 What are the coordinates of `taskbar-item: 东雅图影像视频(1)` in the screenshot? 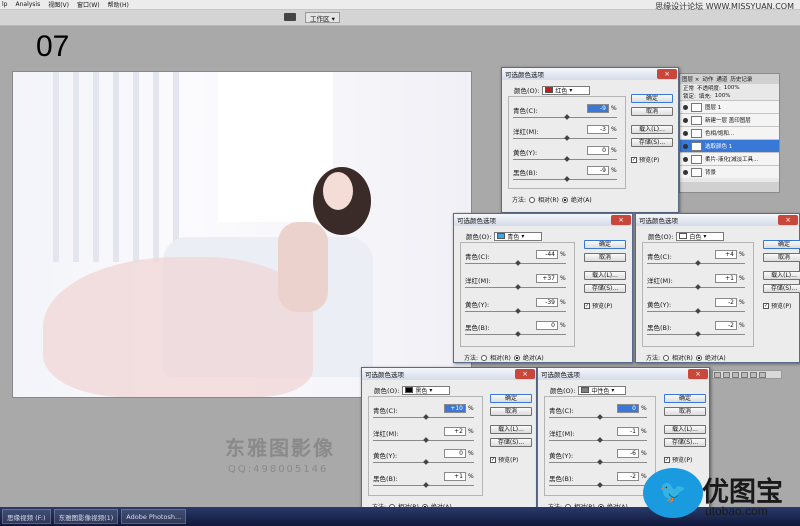 It's located at (86, 516).